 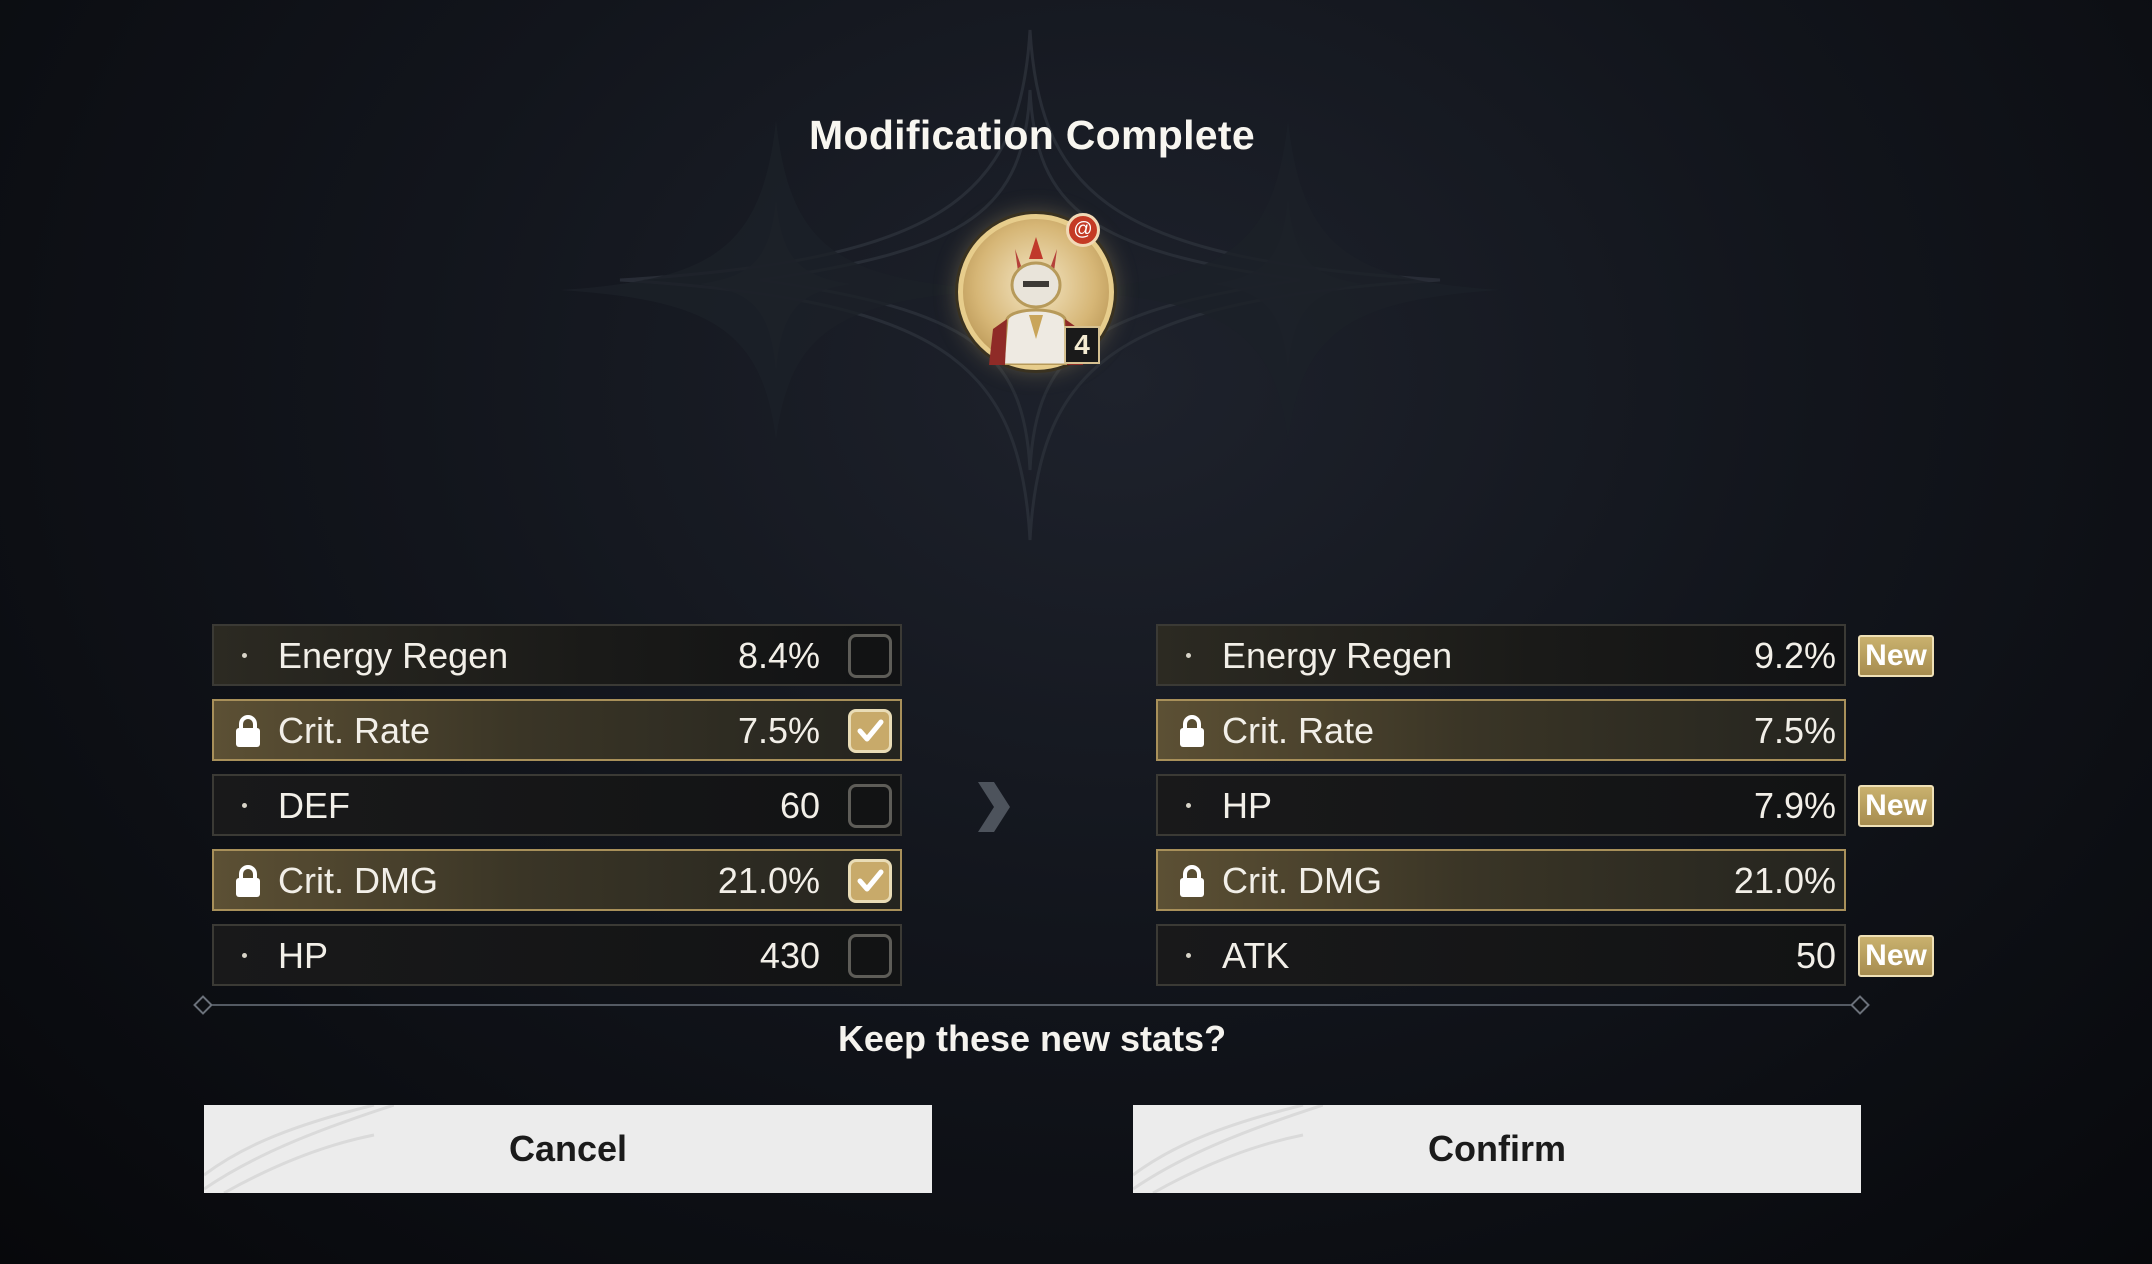 What do you see at coordinates (1501, 880) in the screenshot?
I see `new-stat-row-locked: Crit. DMG 21.0%` at bounding box center [1501, 880].